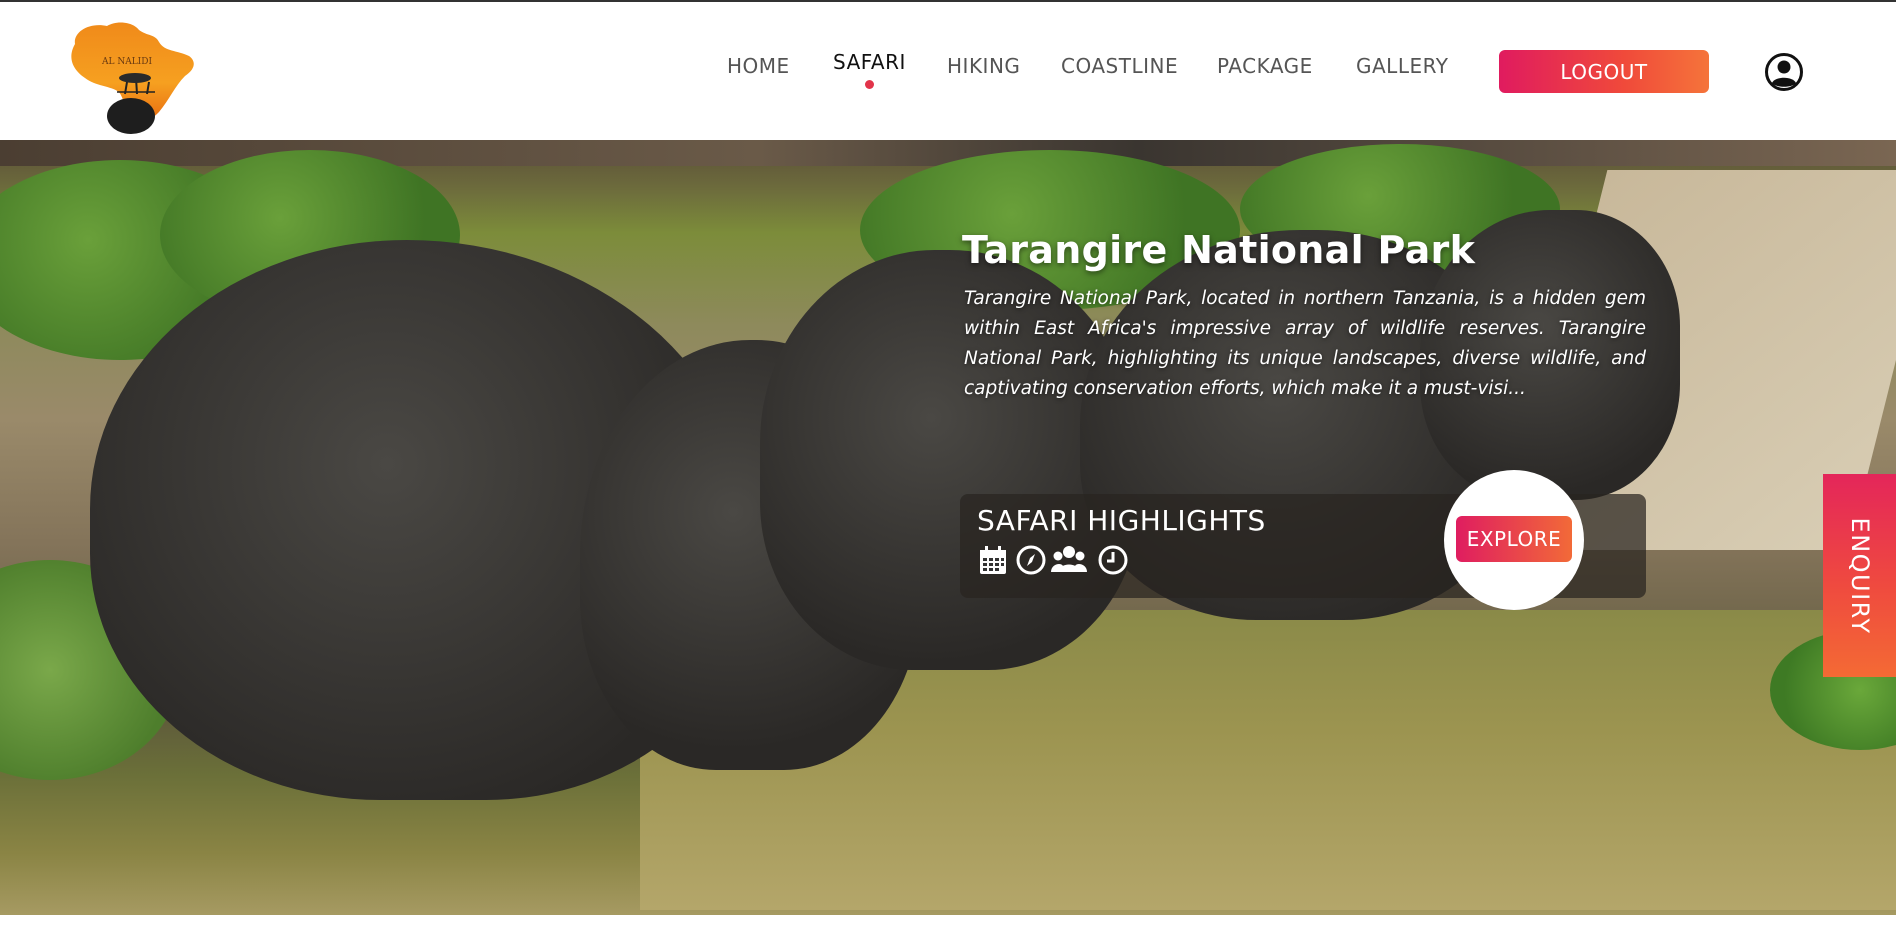  Describe the element at coordinates (1265, 66) in the screenshot. I see `nav-package: PACKAGE` at that location.